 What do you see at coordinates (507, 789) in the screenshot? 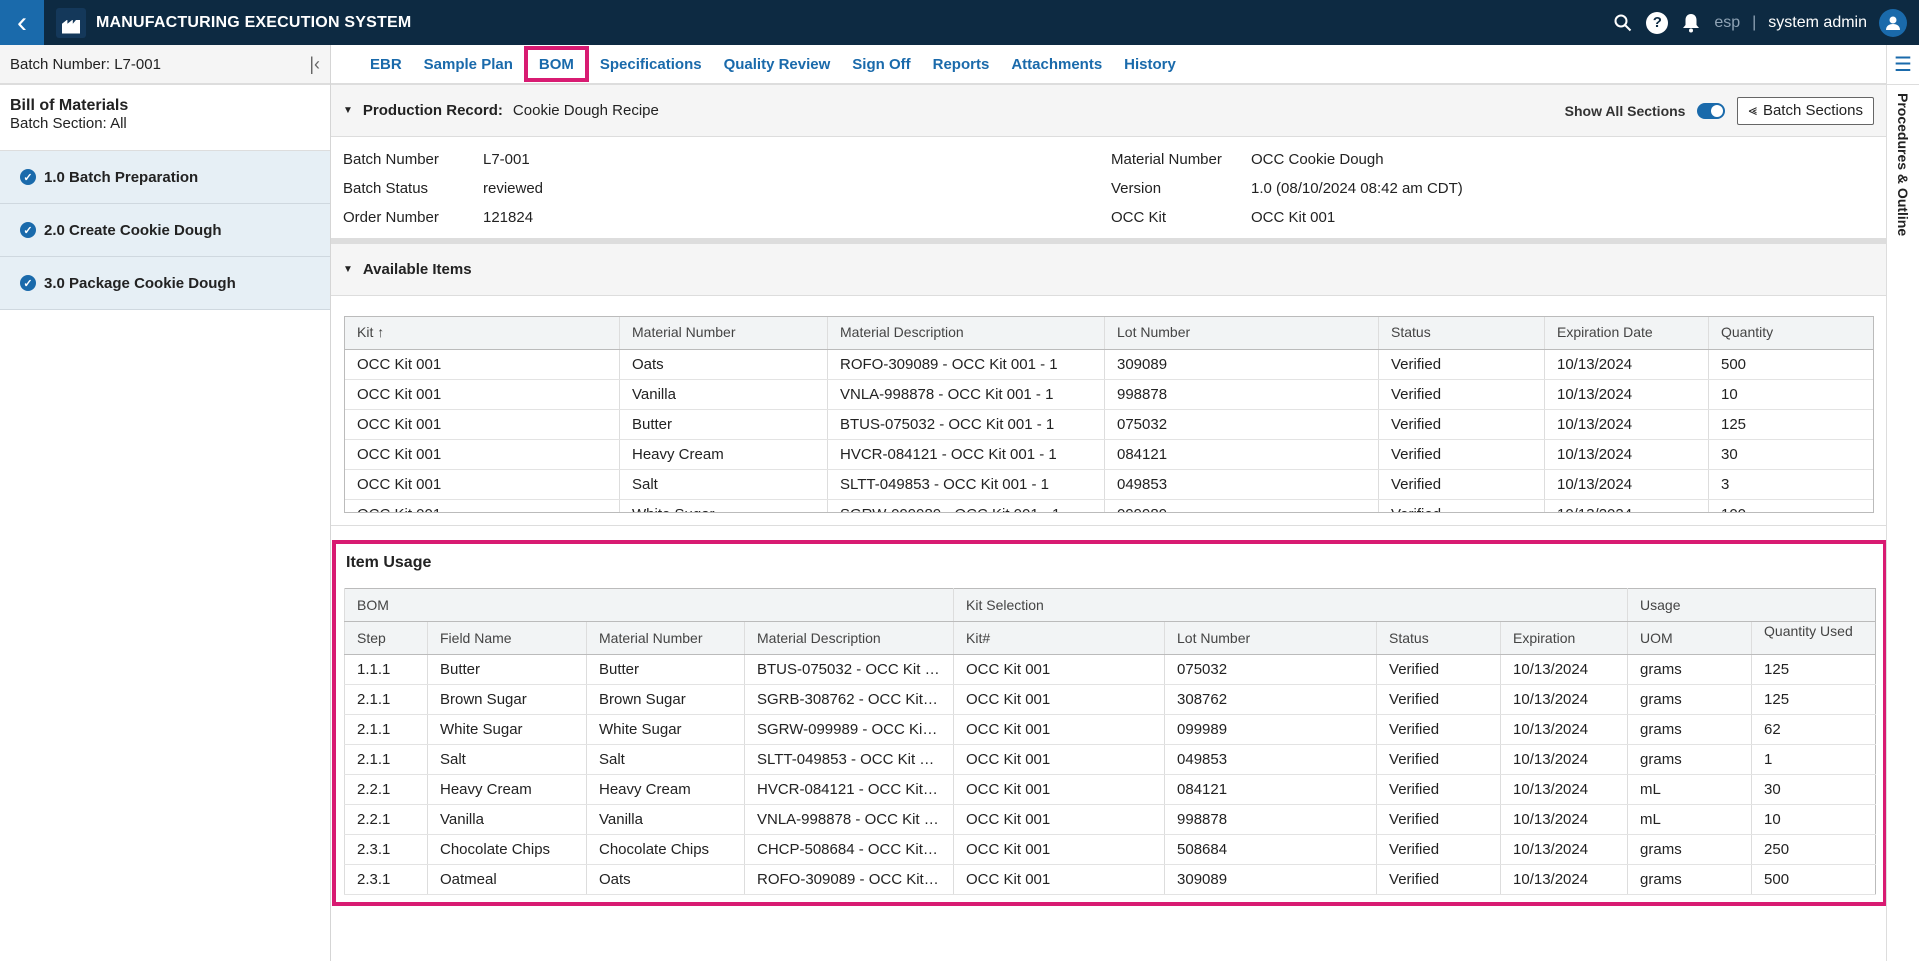
I see `table-cell: Heavy Cream` at bounding box center [507, 789].